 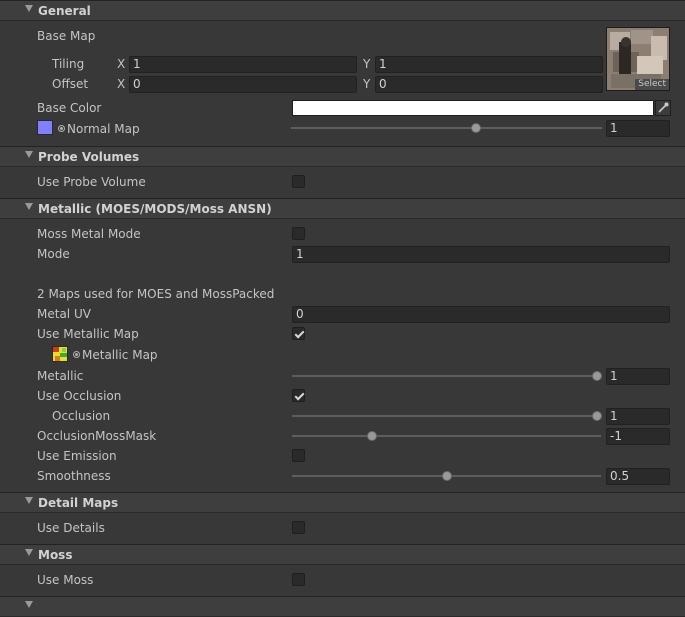 I want to click on eyedropper-button, so click(x=663, y=108).